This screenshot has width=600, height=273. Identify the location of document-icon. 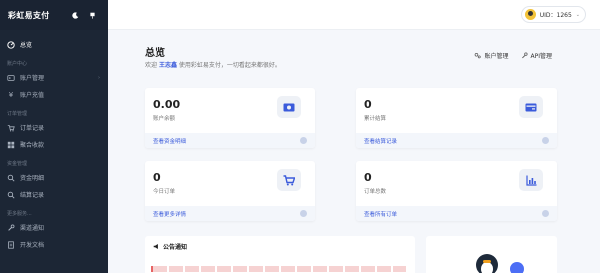
(11, 244).